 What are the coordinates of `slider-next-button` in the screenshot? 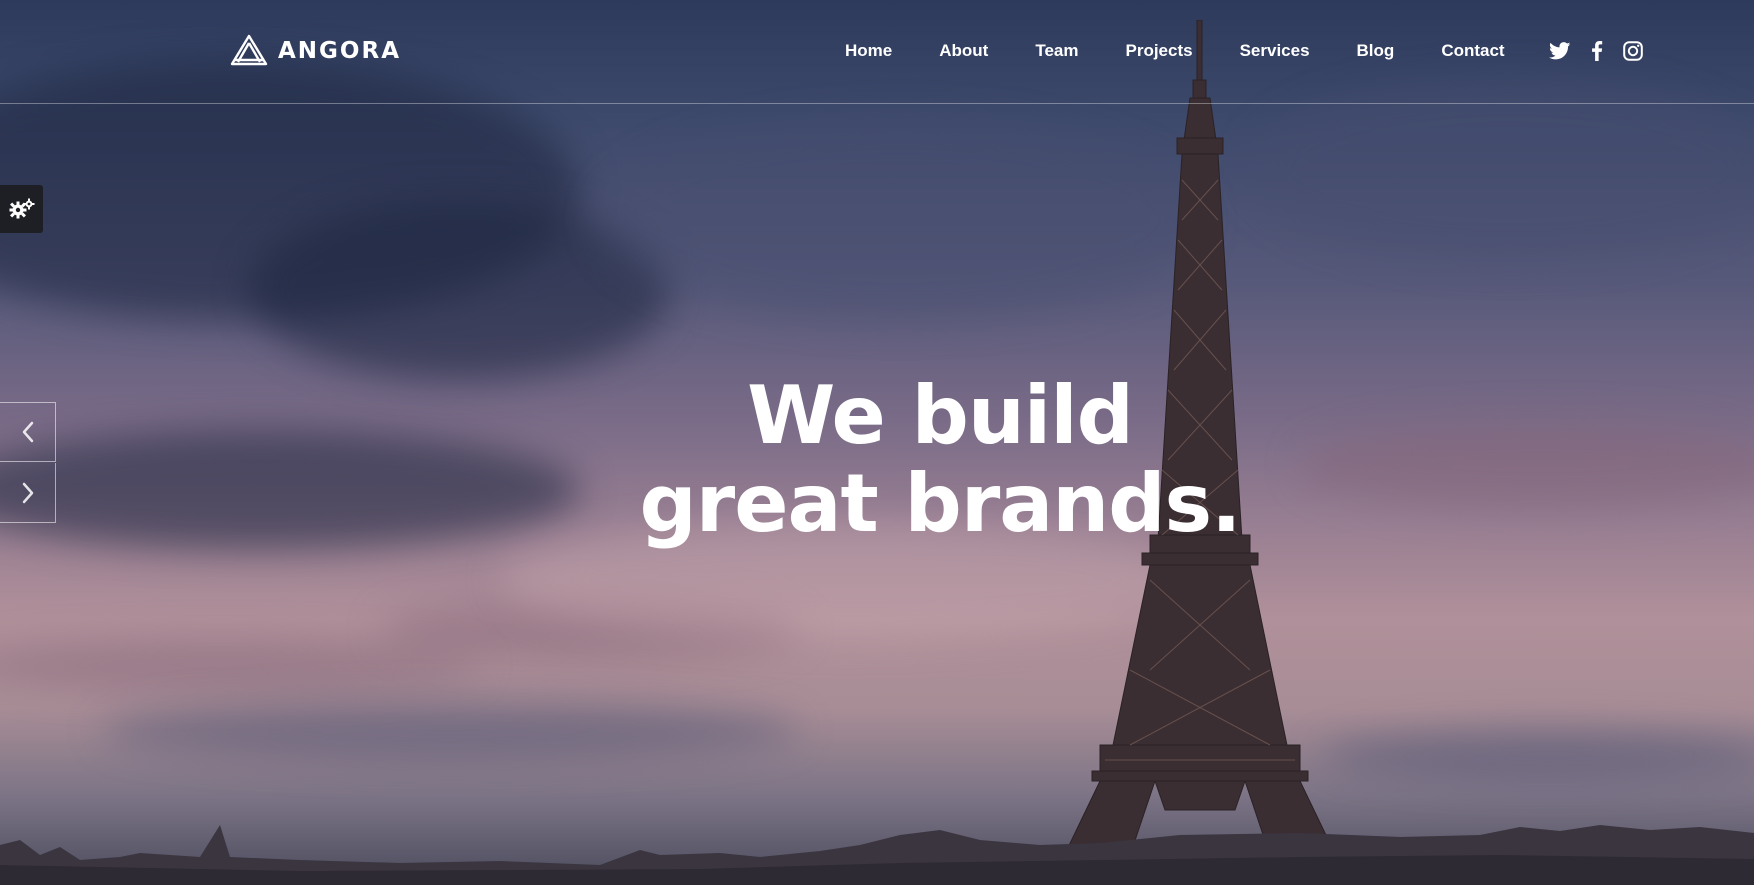 It's located at (28, 493).